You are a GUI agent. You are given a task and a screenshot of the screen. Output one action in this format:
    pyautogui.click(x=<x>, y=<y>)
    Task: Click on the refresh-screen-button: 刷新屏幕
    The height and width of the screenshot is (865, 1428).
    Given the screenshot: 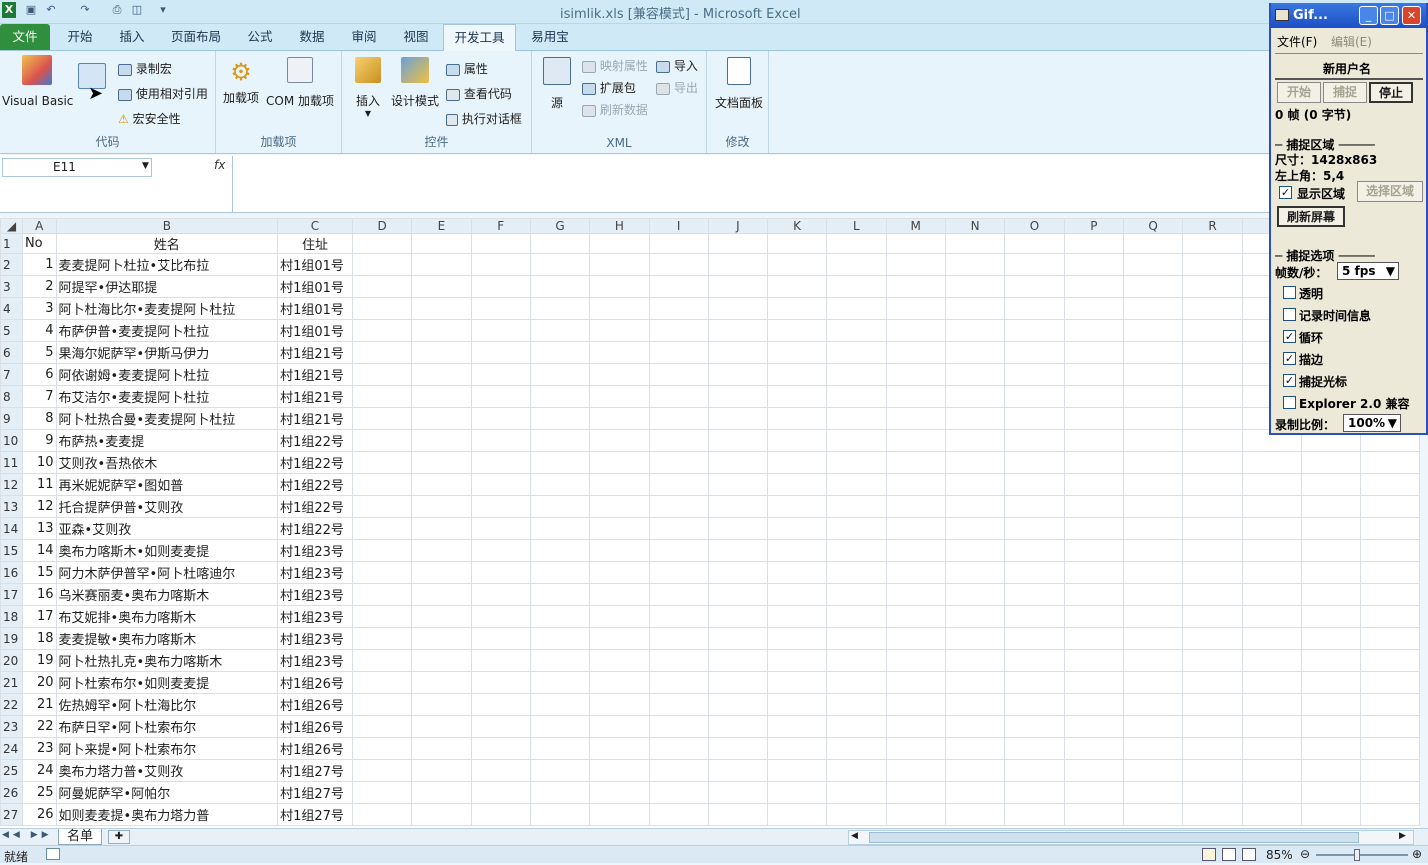 What is the action you would take?
    pyautogui.click(x=1311, y=216)
    